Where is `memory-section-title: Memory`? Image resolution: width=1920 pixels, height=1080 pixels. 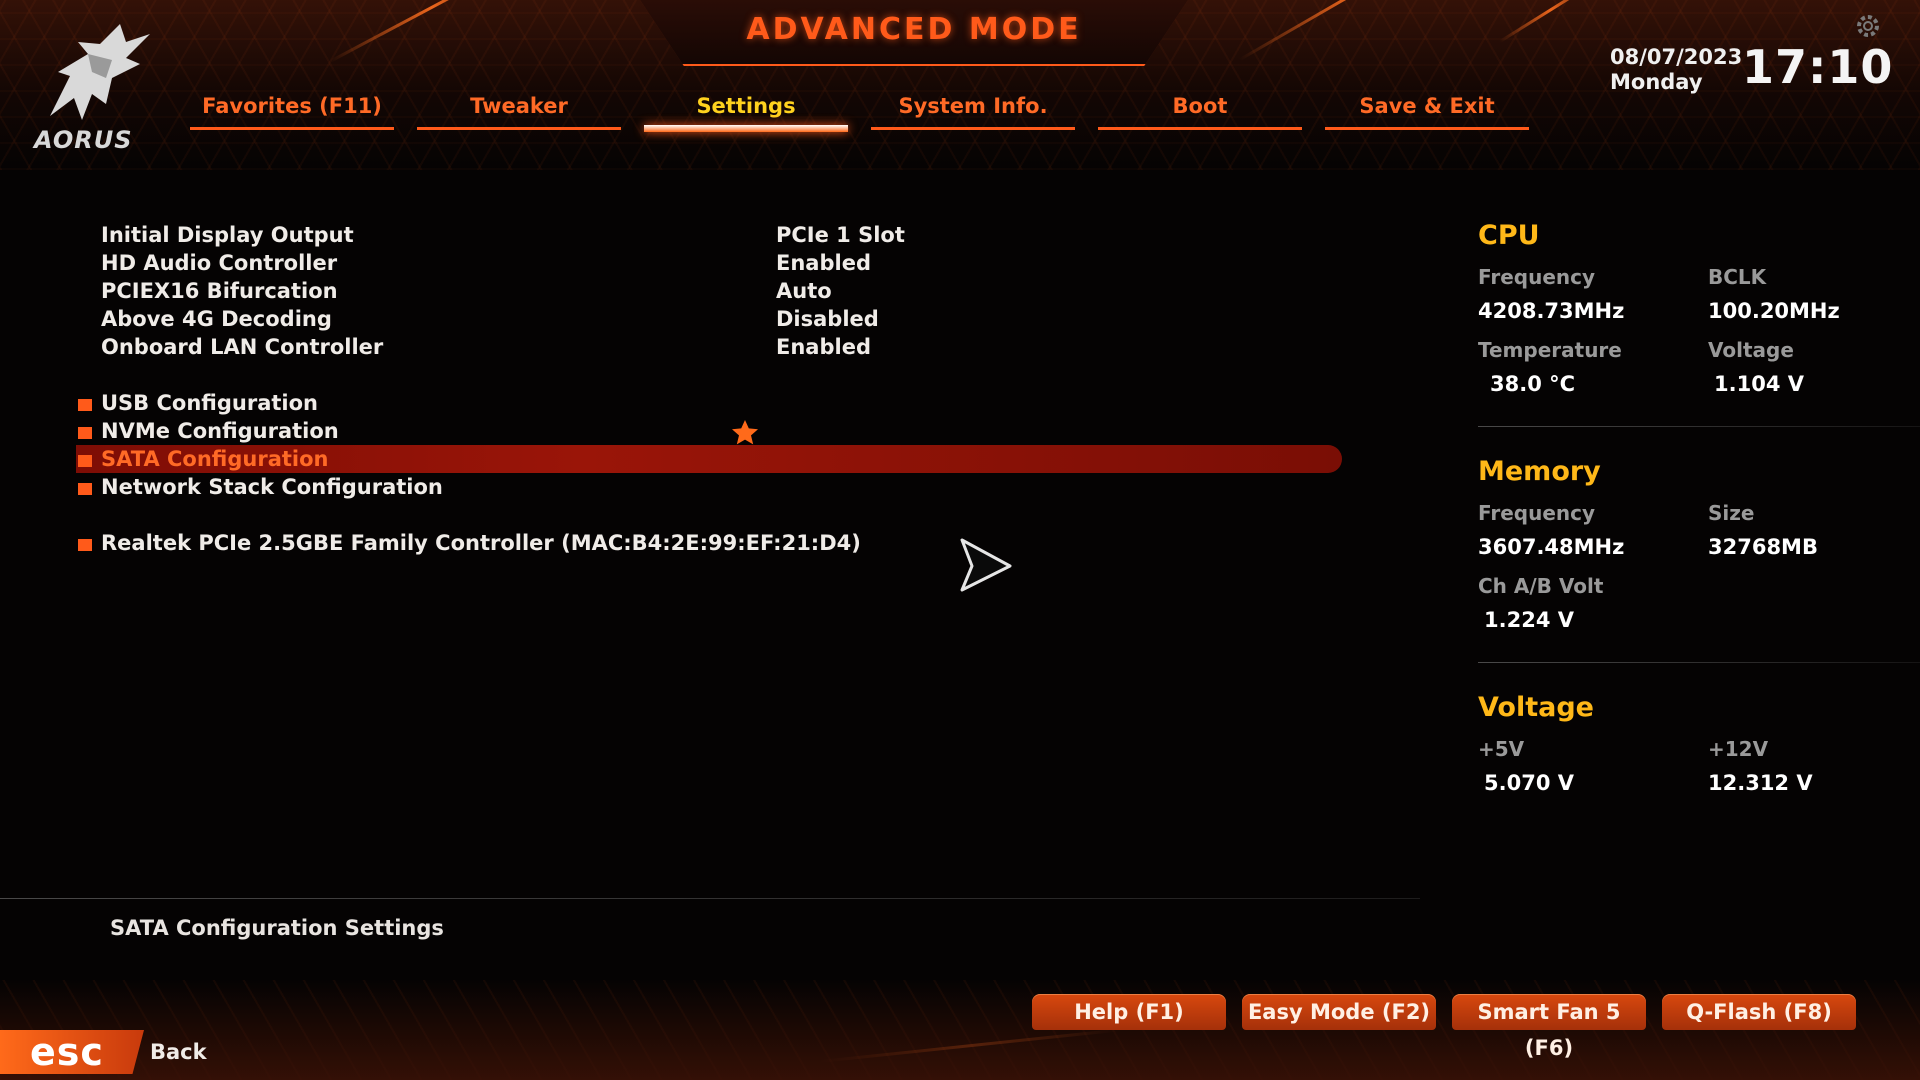 memory-section-title: Memory is located at coordinates (1539, 471).